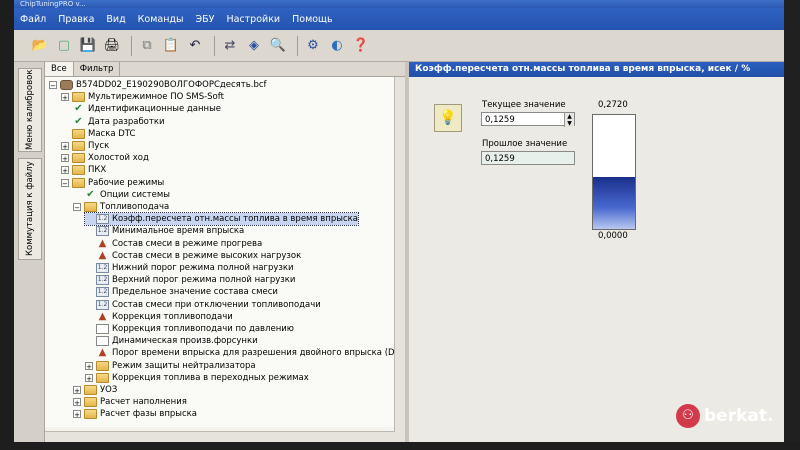 This screenshot has width=800, height=450. I want to click on tree-item: 1.2 Верхний порог режима полной нагрузки, so click(190, 280).